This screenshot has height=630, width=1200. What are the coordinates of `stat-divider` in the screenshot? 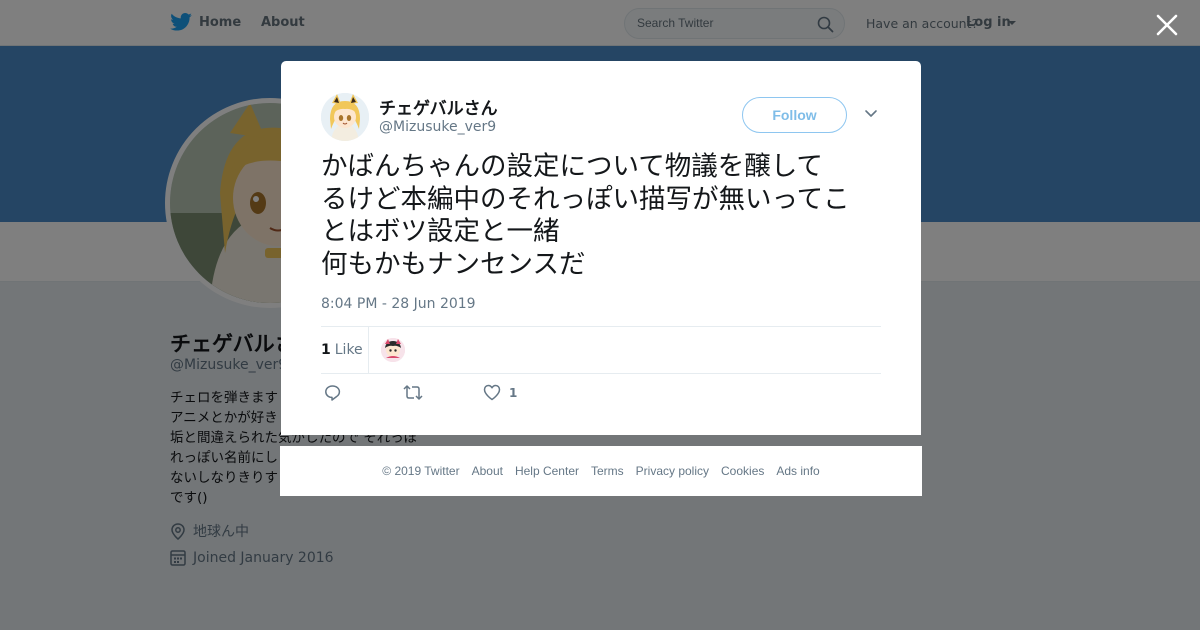 It's located at (368, 350).